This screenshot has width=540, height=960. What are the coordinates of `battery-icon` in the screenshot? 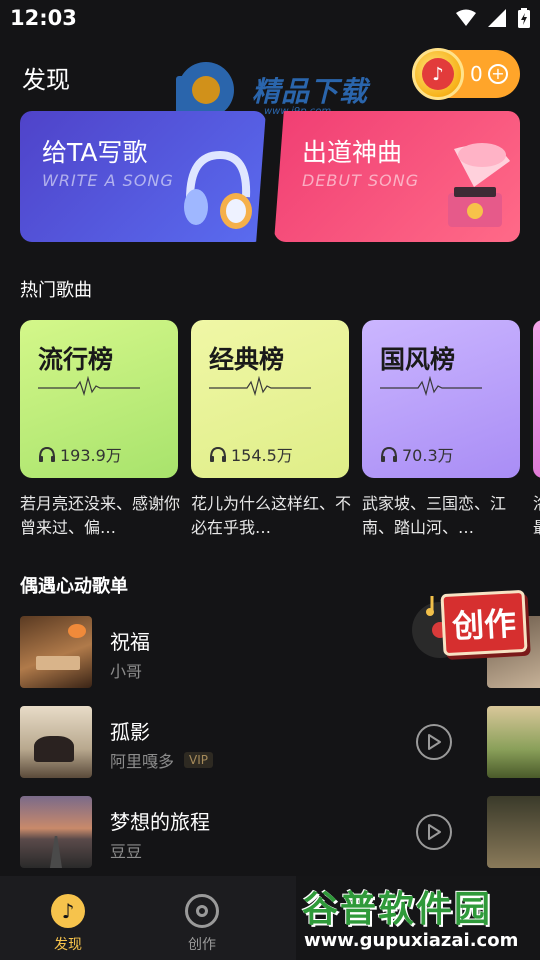 It's located at (524, 18).